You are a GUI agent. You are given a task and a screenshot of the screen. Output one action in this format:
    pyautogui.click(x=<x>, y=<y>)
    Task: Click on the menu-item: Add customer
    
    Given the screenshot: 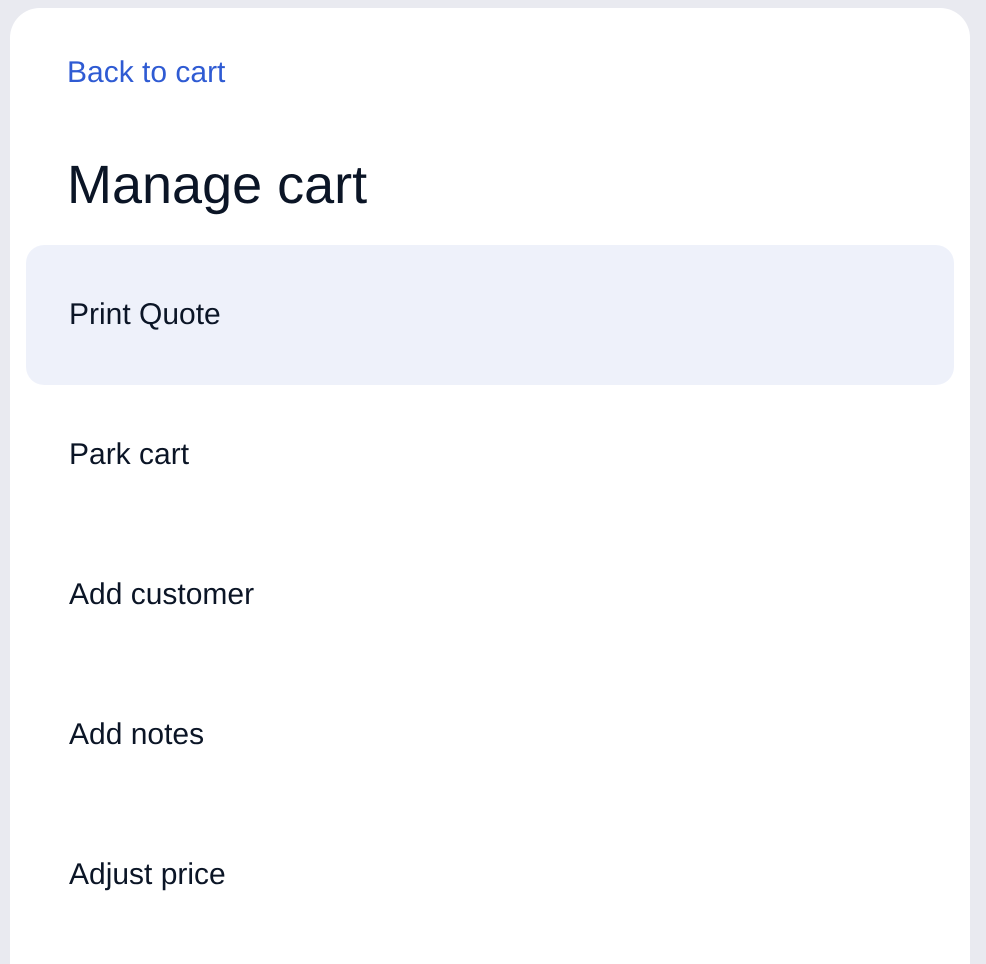 What is the action you would take?
    pyautogui.click(x=490, y=595)
    